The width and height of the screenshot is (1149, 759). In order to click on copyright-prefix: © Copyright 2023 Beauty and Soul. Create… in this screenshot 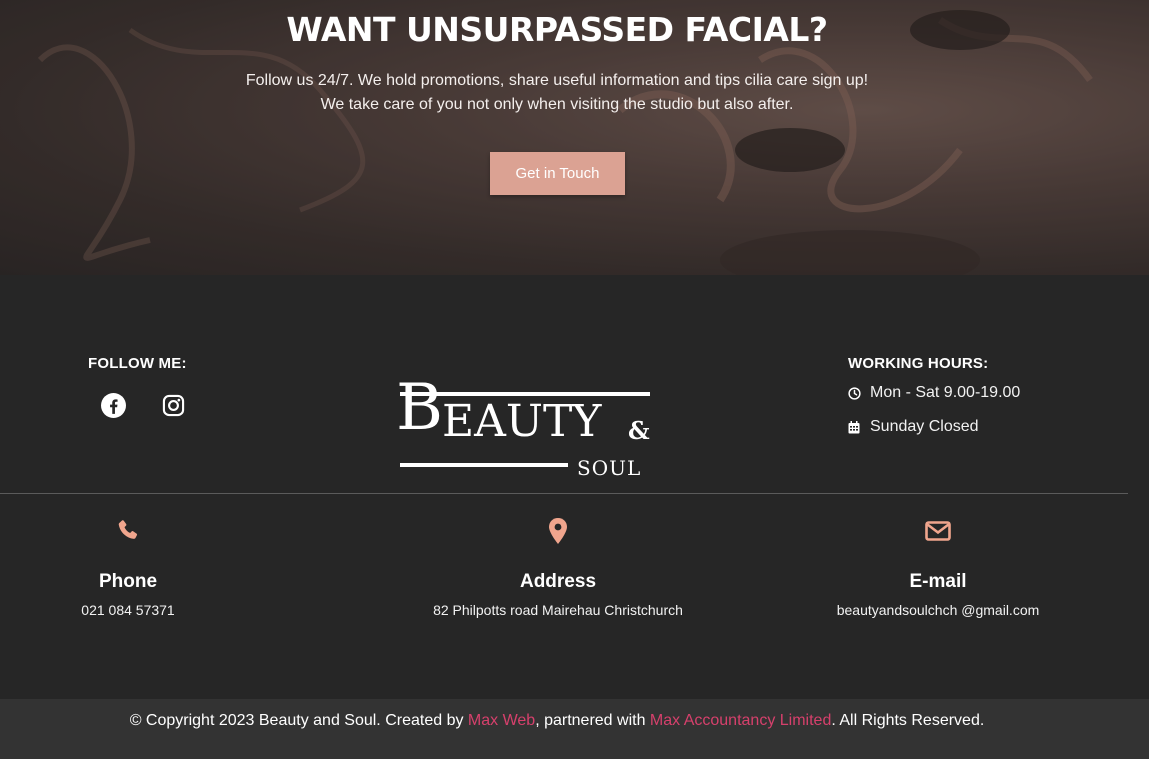, I will do `click(298, 720)`.